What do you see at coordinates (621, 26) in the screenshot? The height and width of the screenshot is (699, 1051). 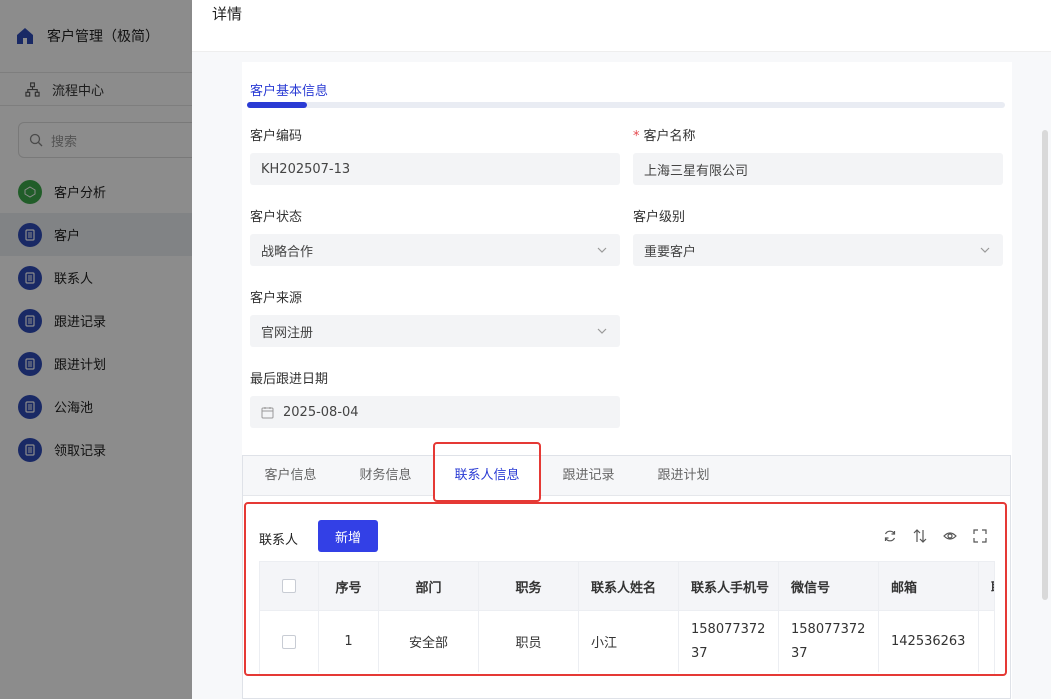 I see `drawer-header: 详情` at bounding box center [621, 26].